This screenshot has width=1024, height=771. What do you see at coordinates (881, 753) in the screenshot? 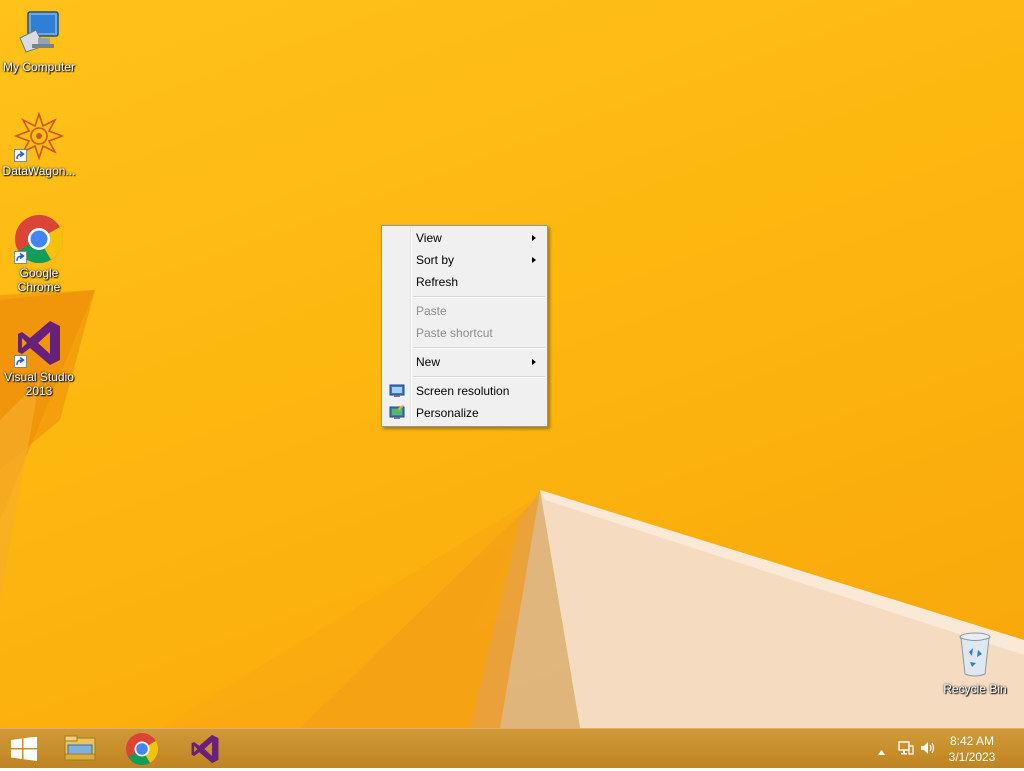
I see `show-hidden-icons-icon` at bounding box center [881, 753].